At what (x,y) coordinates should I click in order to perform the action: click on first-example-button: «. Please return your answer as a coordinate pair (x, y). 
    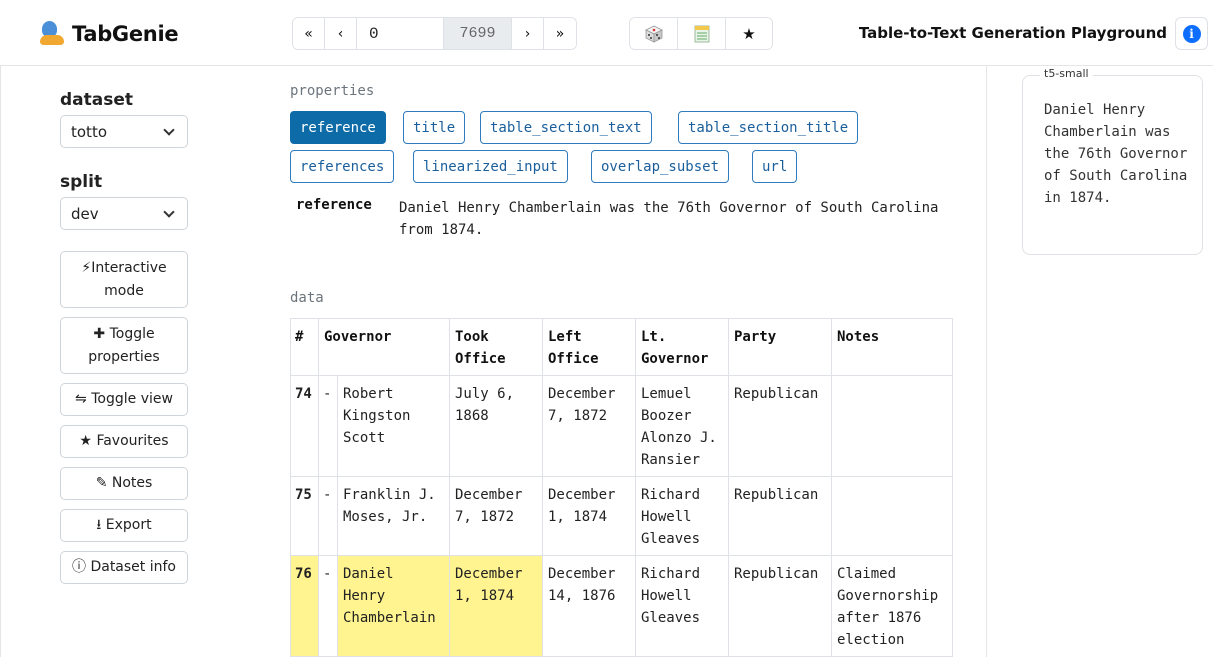
    Looking at the image, I should click on (309, 33).